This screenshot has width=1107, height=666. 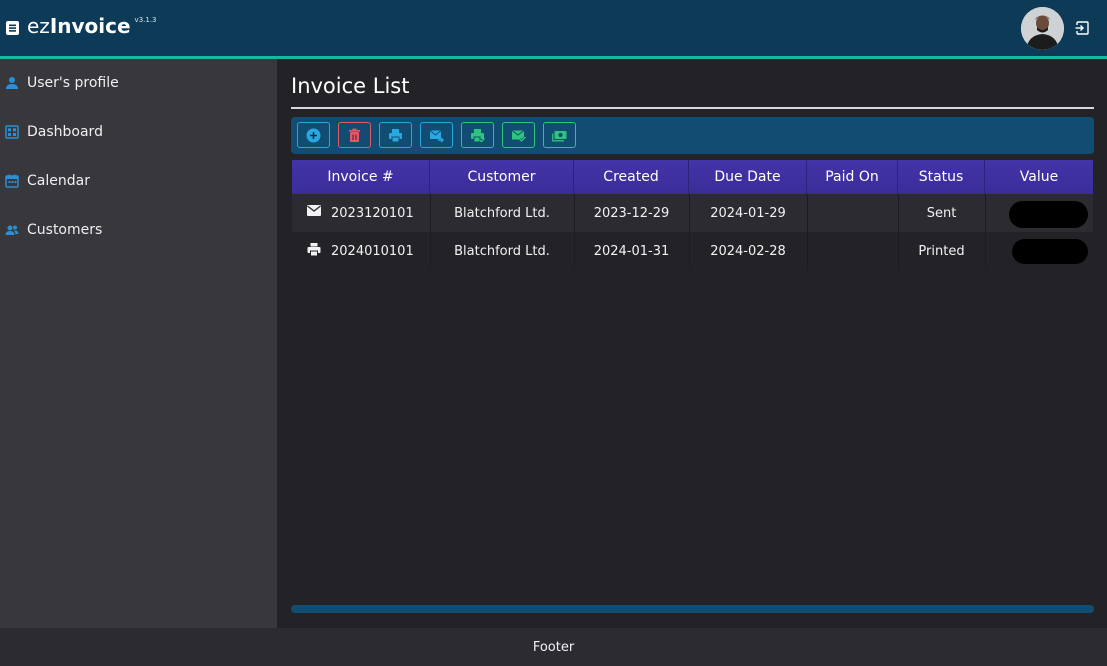 I want to click on brand: ez Invoice v3.1.3, so click(x=81, y=26).